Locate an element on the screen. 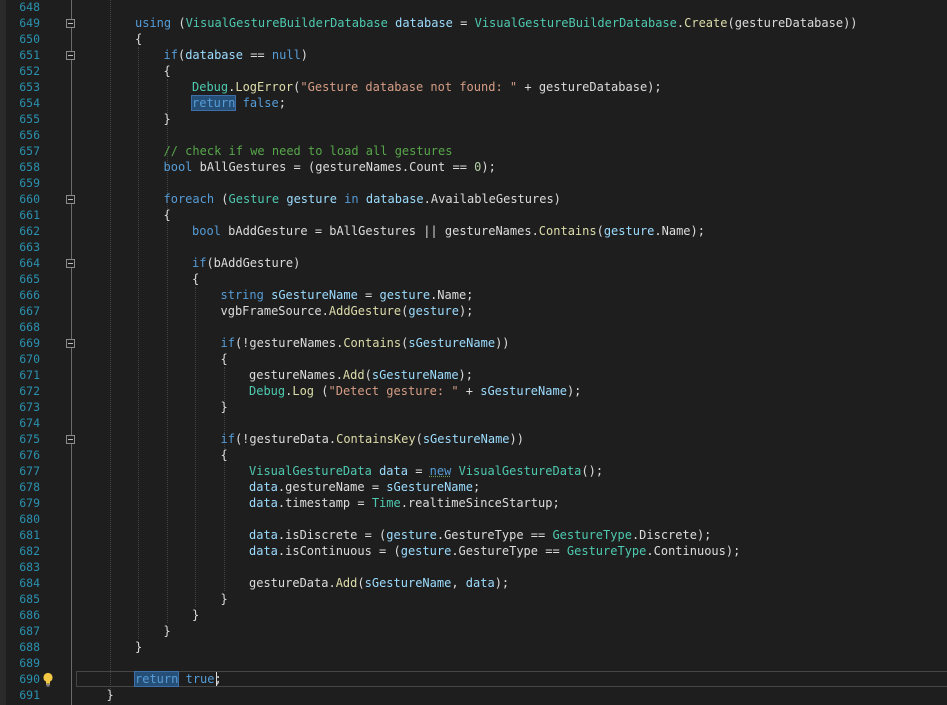 The image size is (947, 705). code-line: 673} is located at coordinates (473, 407).